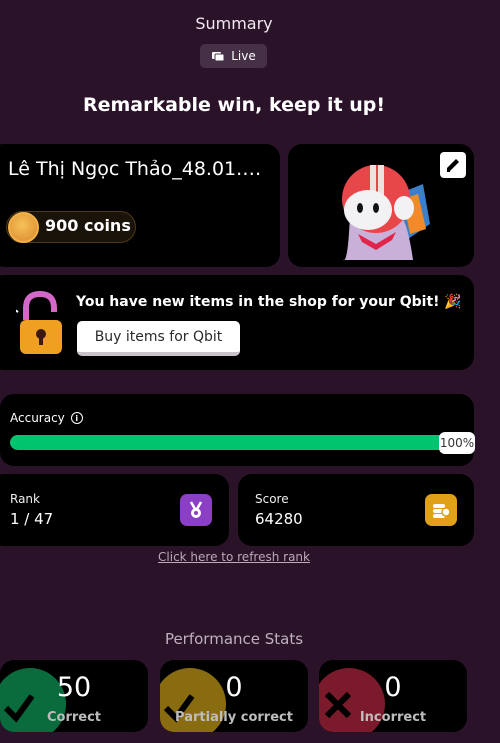  Describe the element at coordinates (74, 687) in the screenshot. I see `stat-value: 50` at that location.